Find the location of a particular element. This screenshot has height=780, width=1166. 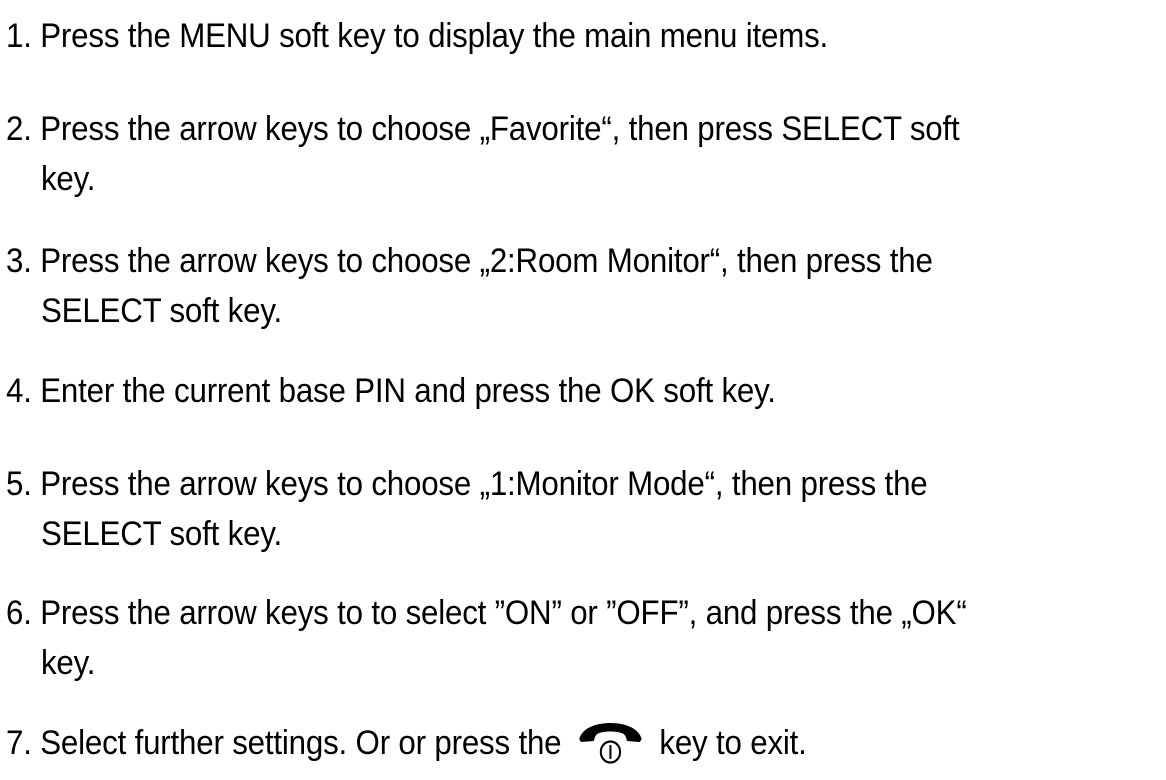

step-text: Select further settings. Or or press the is located at coordinates (301, 743).